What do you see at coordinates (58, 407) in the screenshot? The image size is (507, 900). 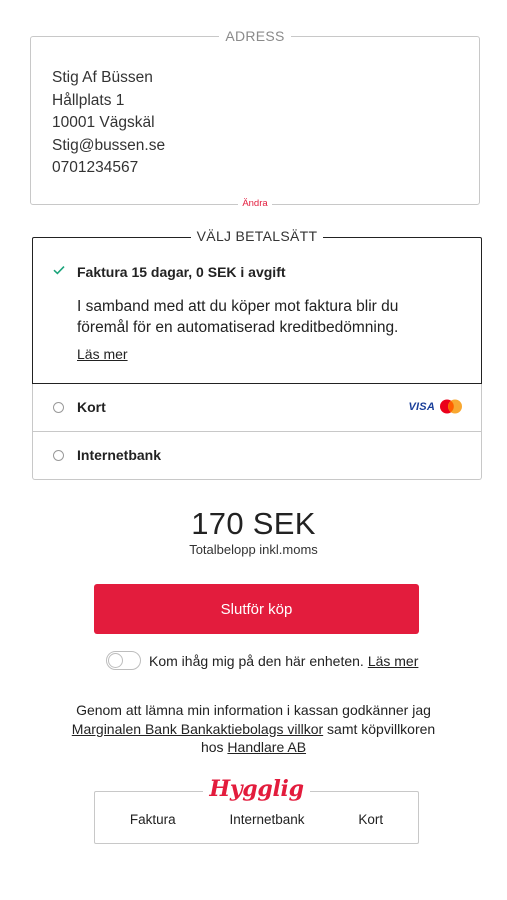 I see `radio-kort` at bounding box center [58, 407].